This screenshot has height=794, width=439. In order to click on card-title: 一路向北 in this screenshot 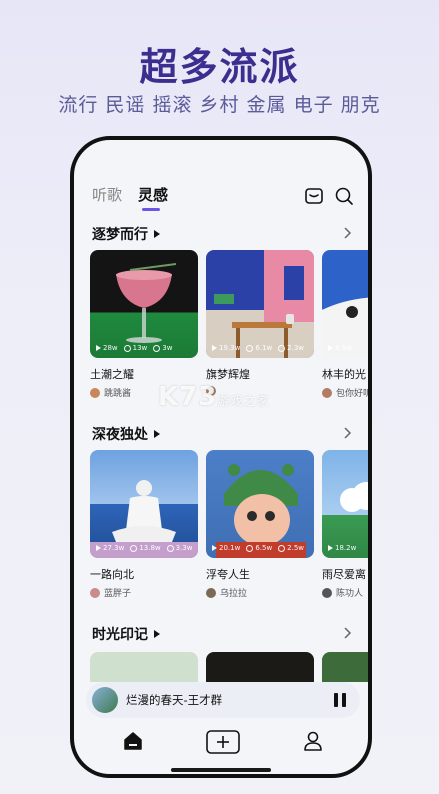, I will do `click(112, 574)`.